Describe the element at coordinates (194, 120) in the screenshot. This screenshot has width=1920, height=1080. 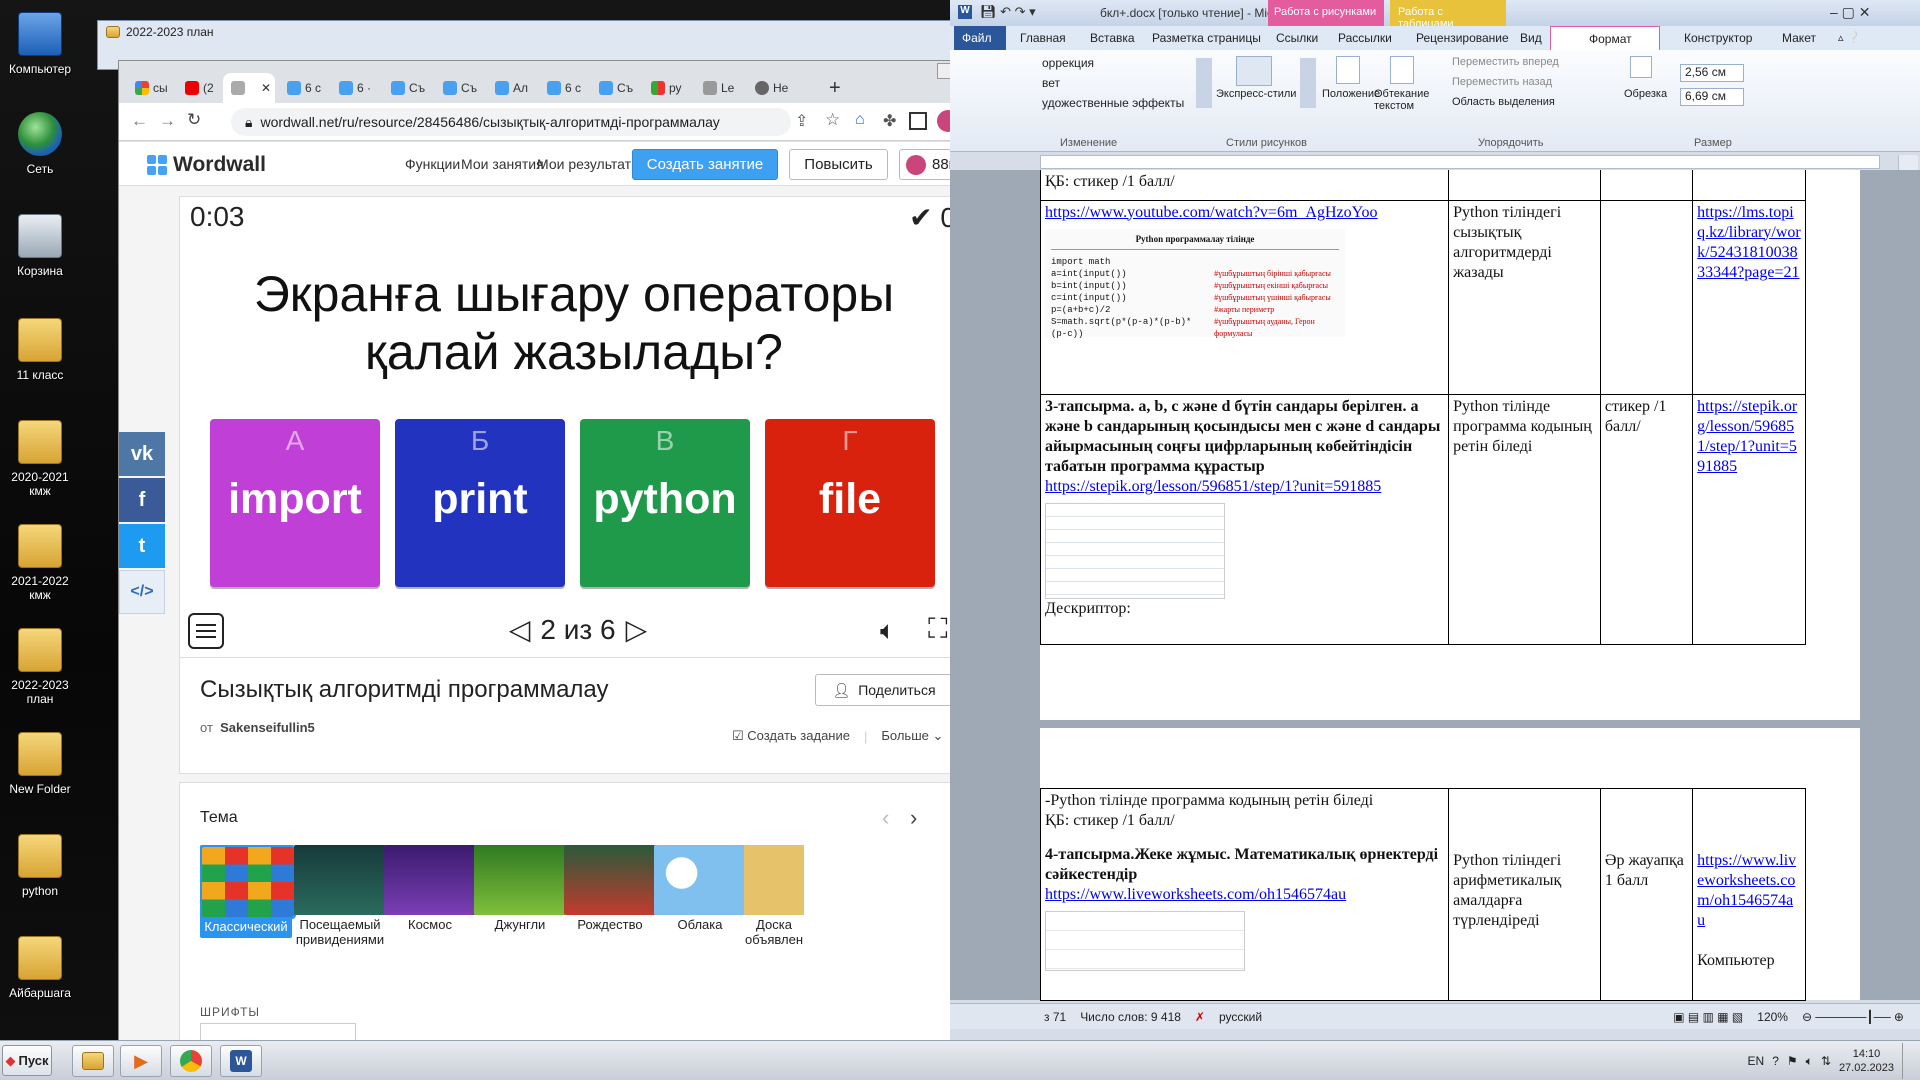
I see `reload-icon: ↻` at that location.